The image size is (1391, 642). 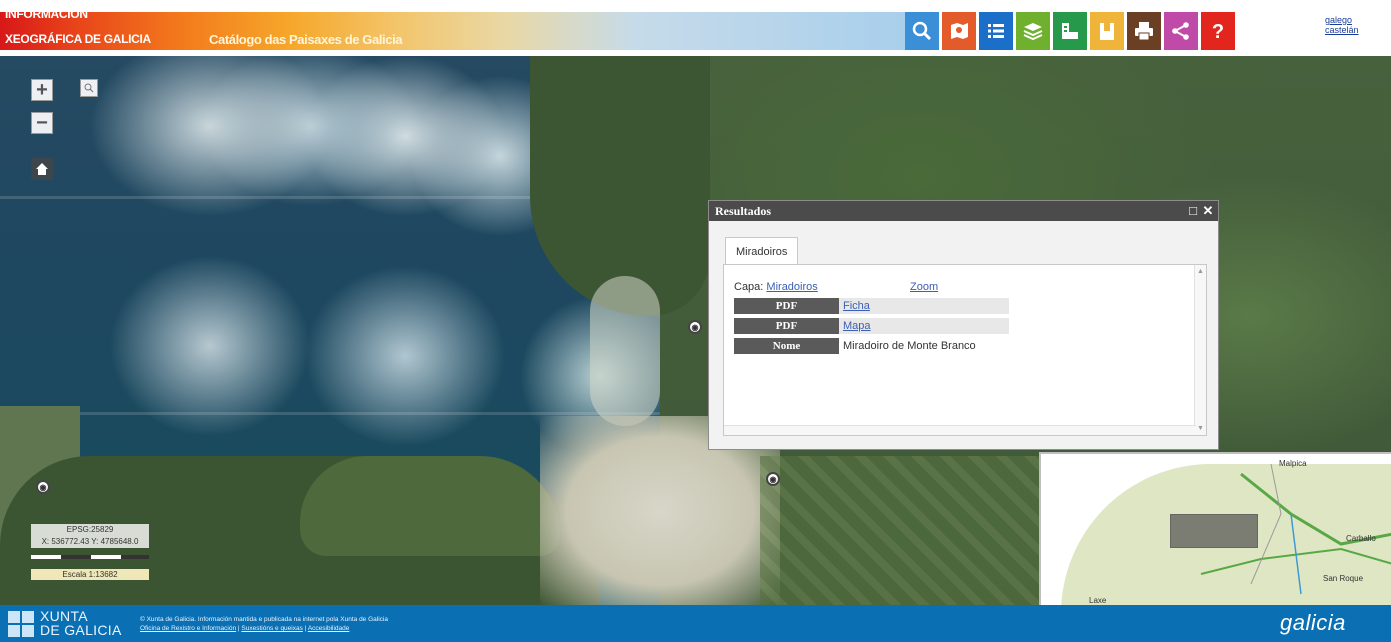 What do you see at coordinates (884, 287) in the screenshot?
I see `capa-row: Capa: Miradoiros Zoom` at bounding box center [884, 287].